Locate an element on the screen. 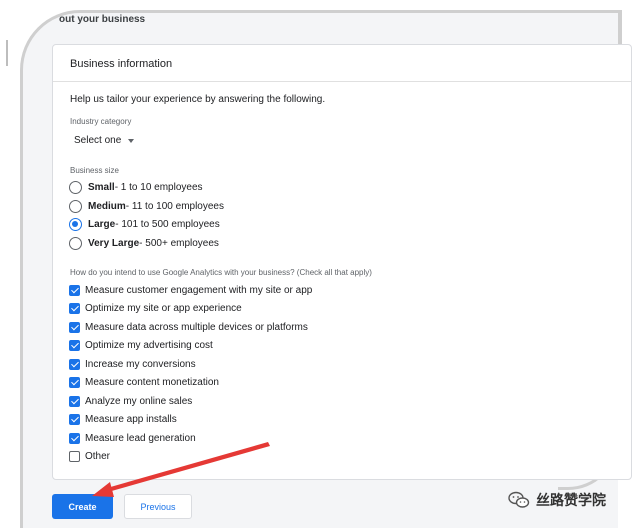 This screenshot has height=528, width=632. industry-category-value: Select one is located at coordinates (98, 140).